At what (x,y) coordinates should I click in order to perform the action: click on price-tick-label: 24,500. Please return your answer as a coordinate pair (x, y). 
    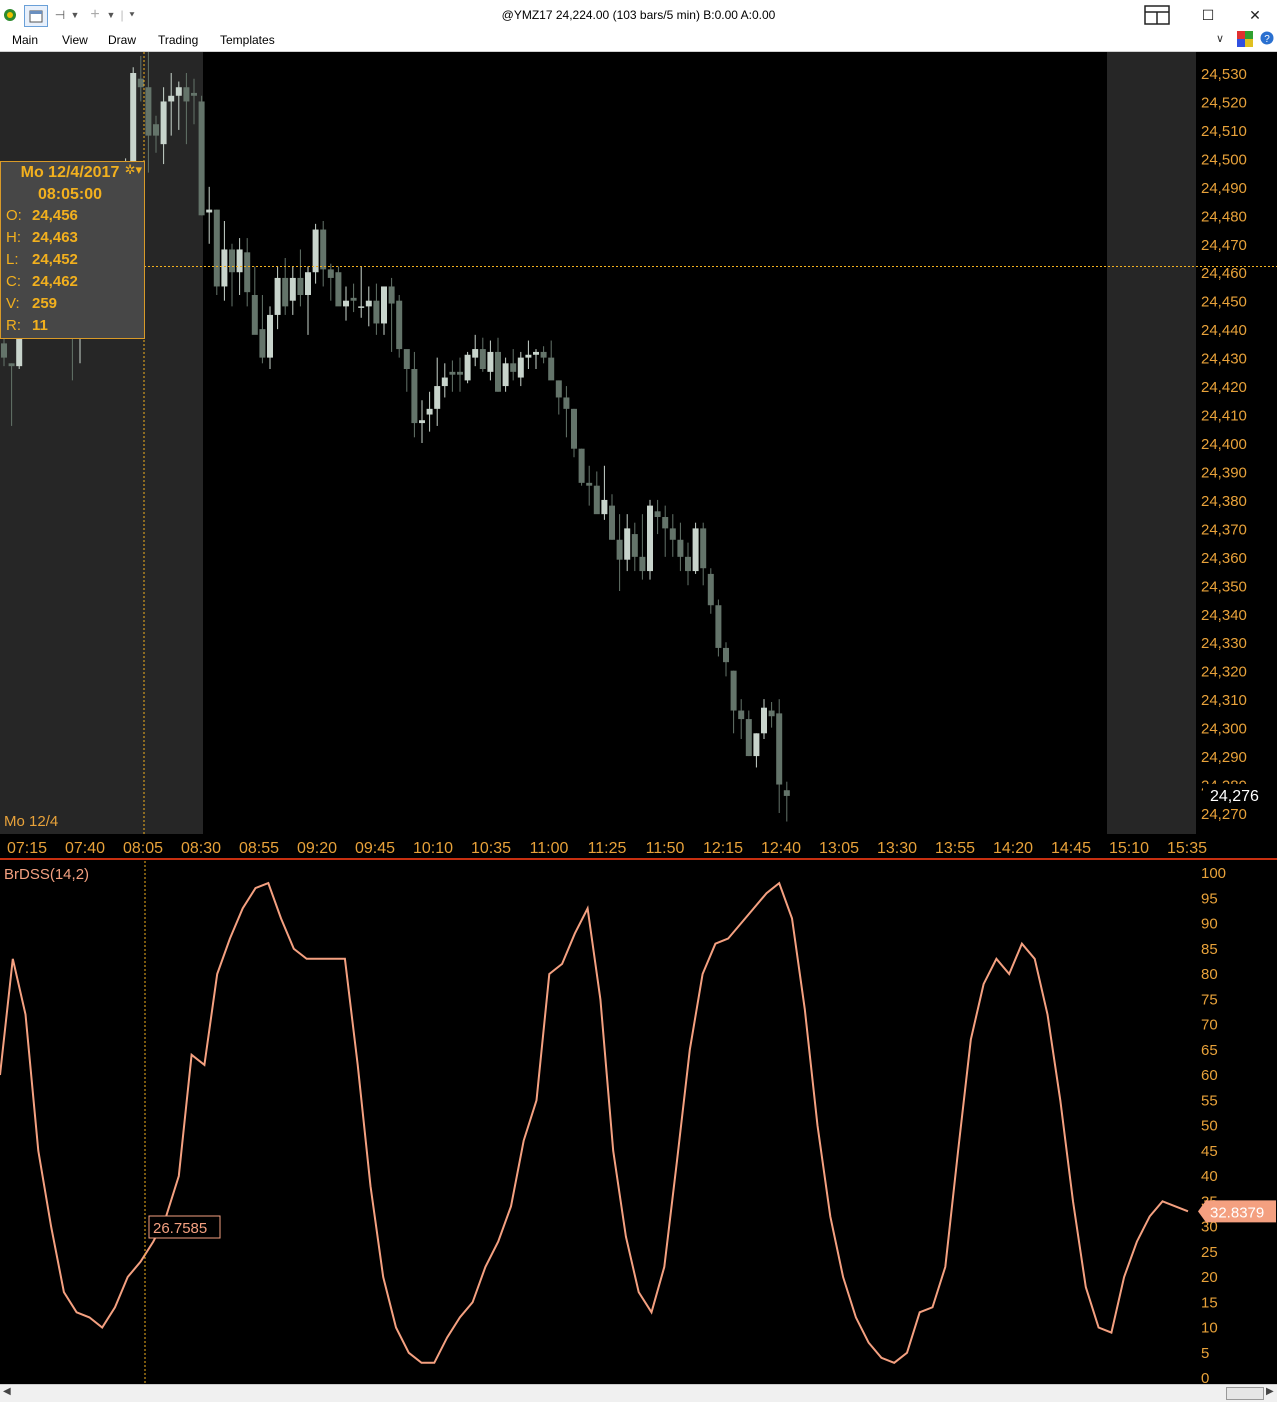
    Looking at the image, I should click on (1224, 159).